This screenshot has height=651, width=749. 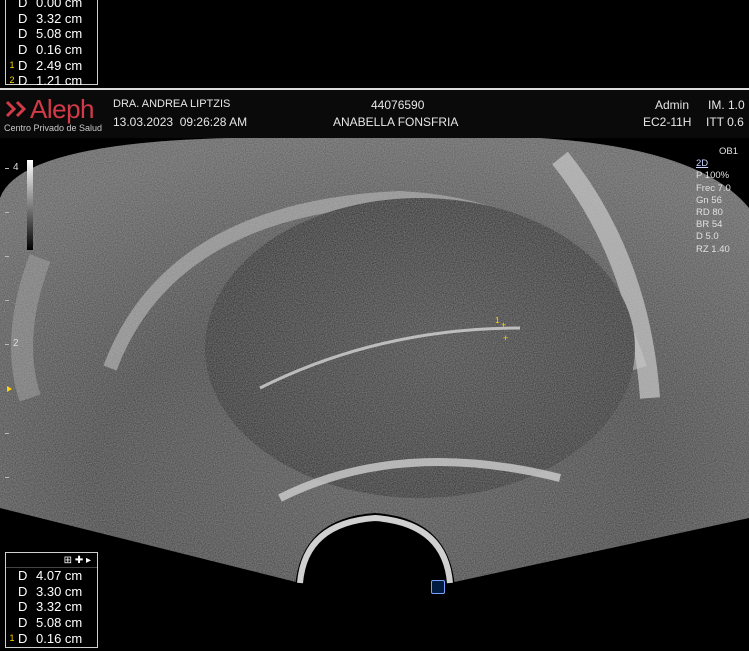 What do you see at coordinates (16, 109) in the screenshot?
I see `logo-mark-icon` at bounding box center [16, 109].